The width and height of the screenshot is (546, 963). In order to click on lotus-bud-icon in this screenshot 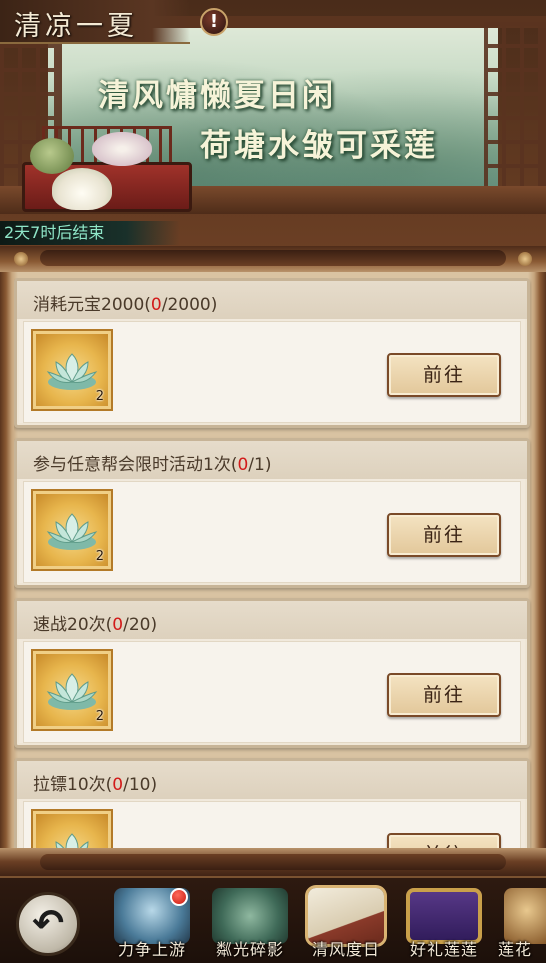, I will do `click(122, 149)`.